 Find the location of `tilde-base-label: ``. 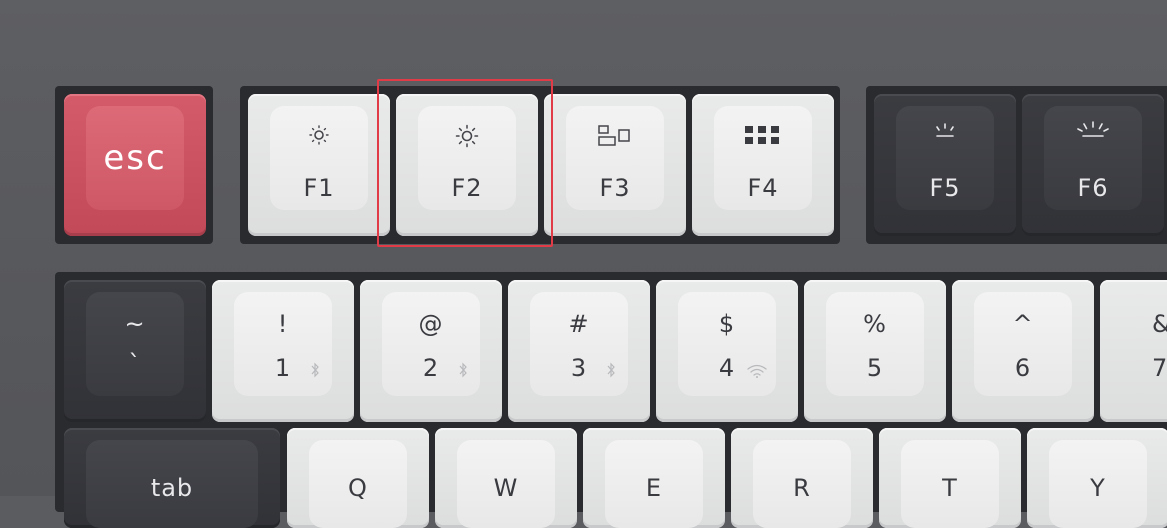

tilde-base-label: ` is located at coordinates (135, 364).